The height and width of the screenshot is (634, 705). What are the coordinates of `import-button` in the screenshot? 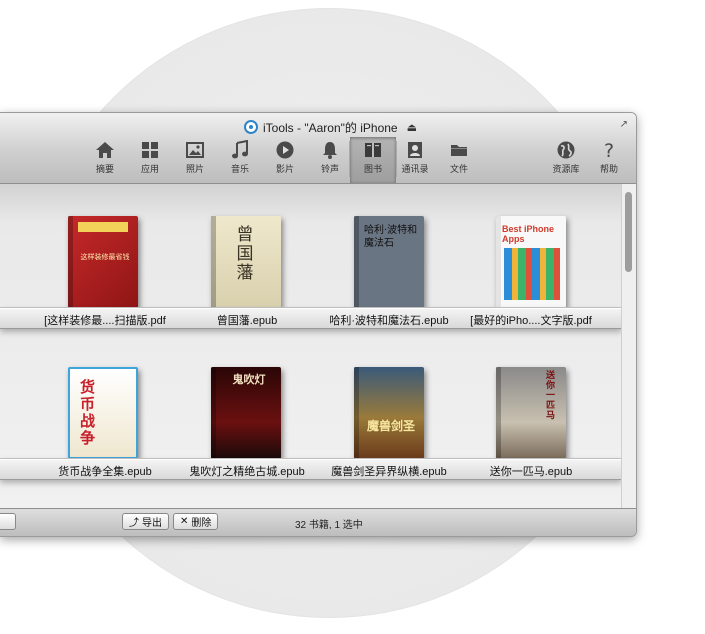 It's located at (8, 521).